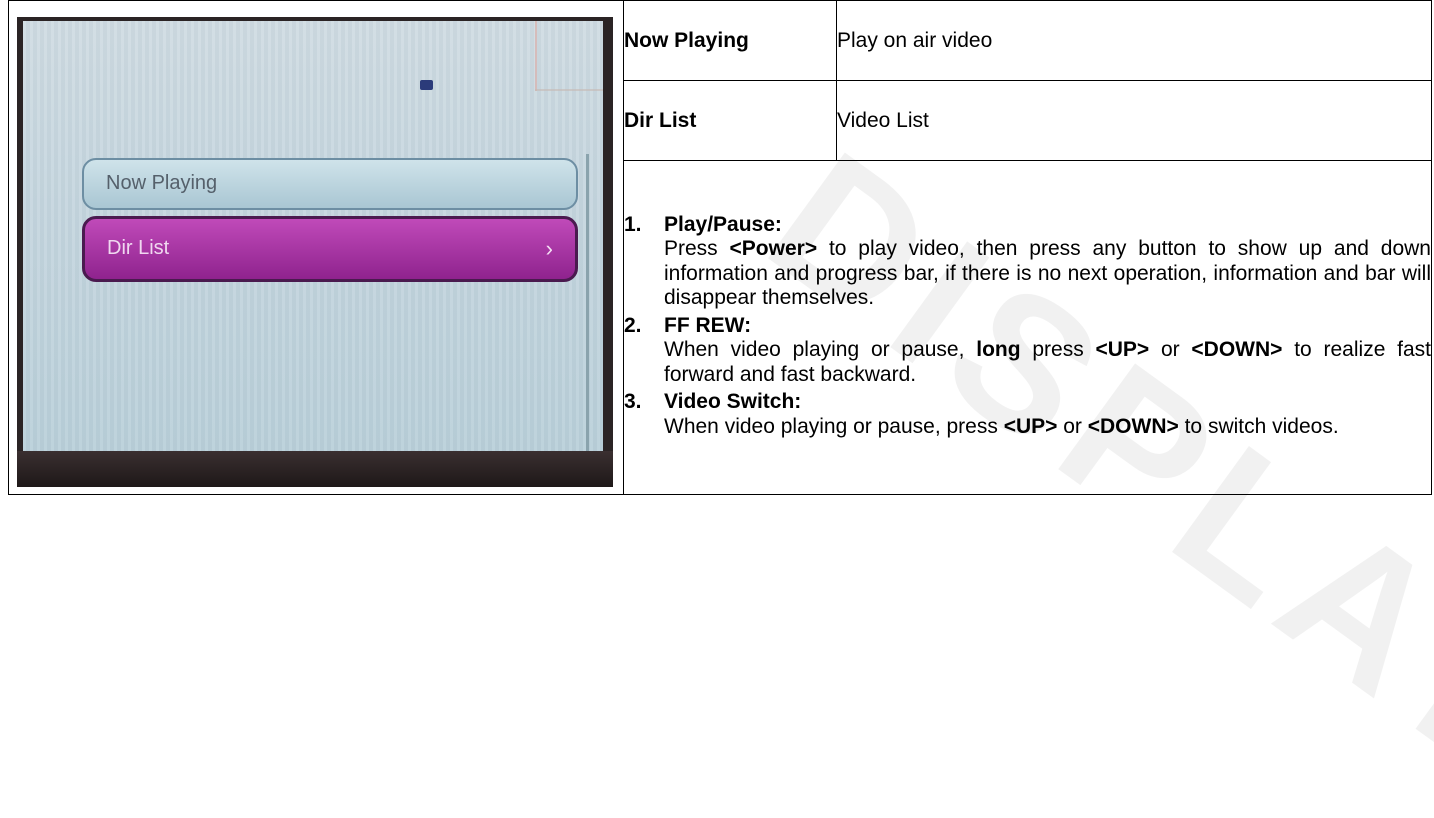  Describe the element at coordinates (1058, 350) in the screenshot. I see `body-text: press` at that location.